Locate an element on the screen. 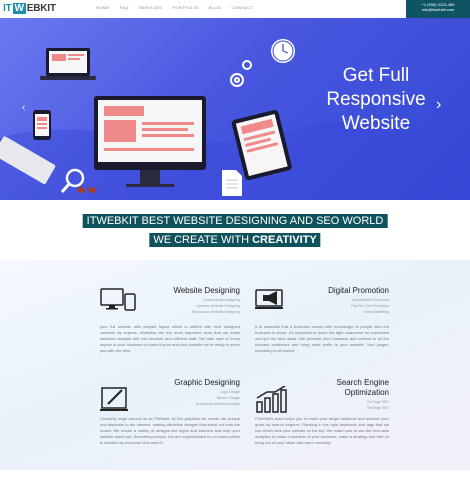  service-sub: Banner Design is located at coordinates (228, 398).